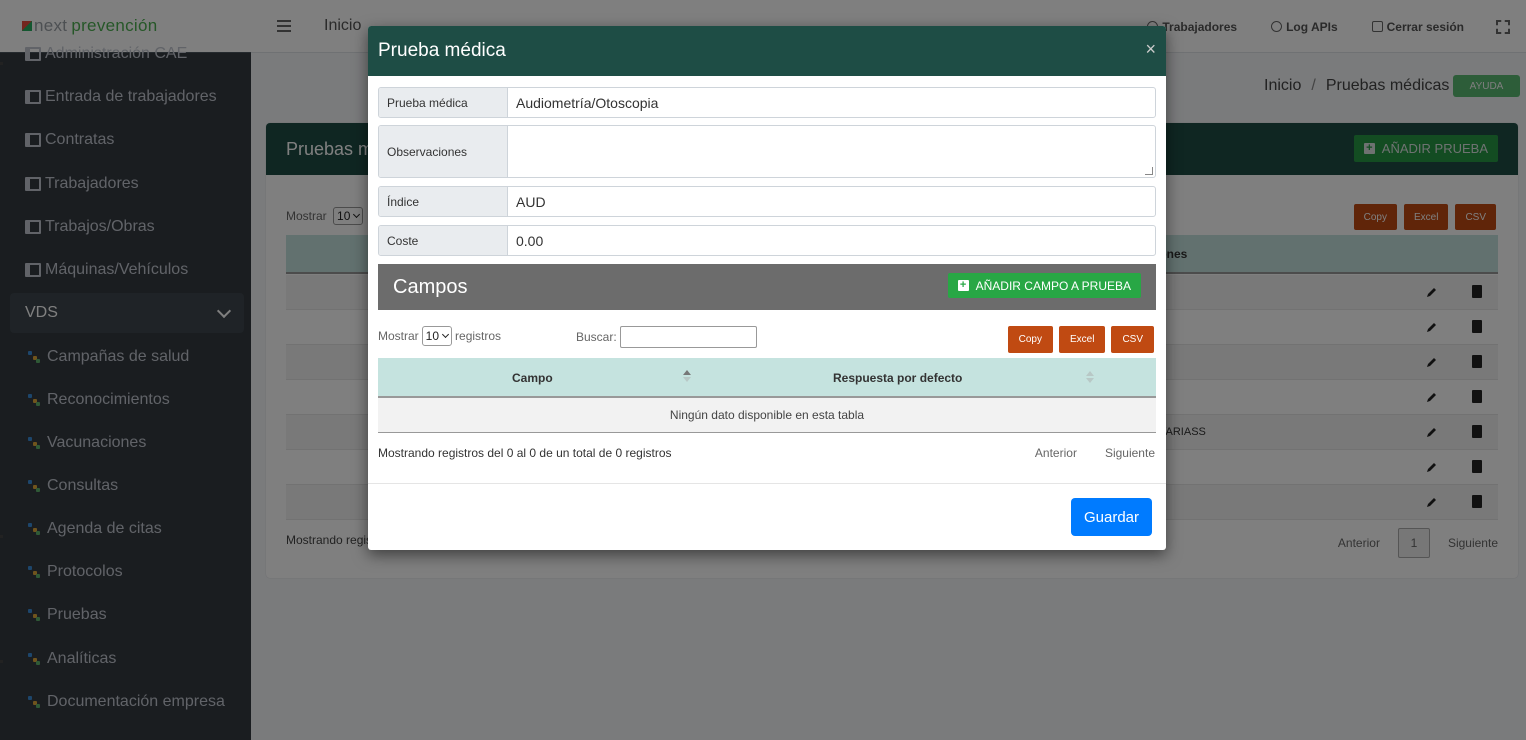  Describe the element at coordinates (767, 51) in the screenshot. I see `modal-header: Prueba médica ×` at that location.